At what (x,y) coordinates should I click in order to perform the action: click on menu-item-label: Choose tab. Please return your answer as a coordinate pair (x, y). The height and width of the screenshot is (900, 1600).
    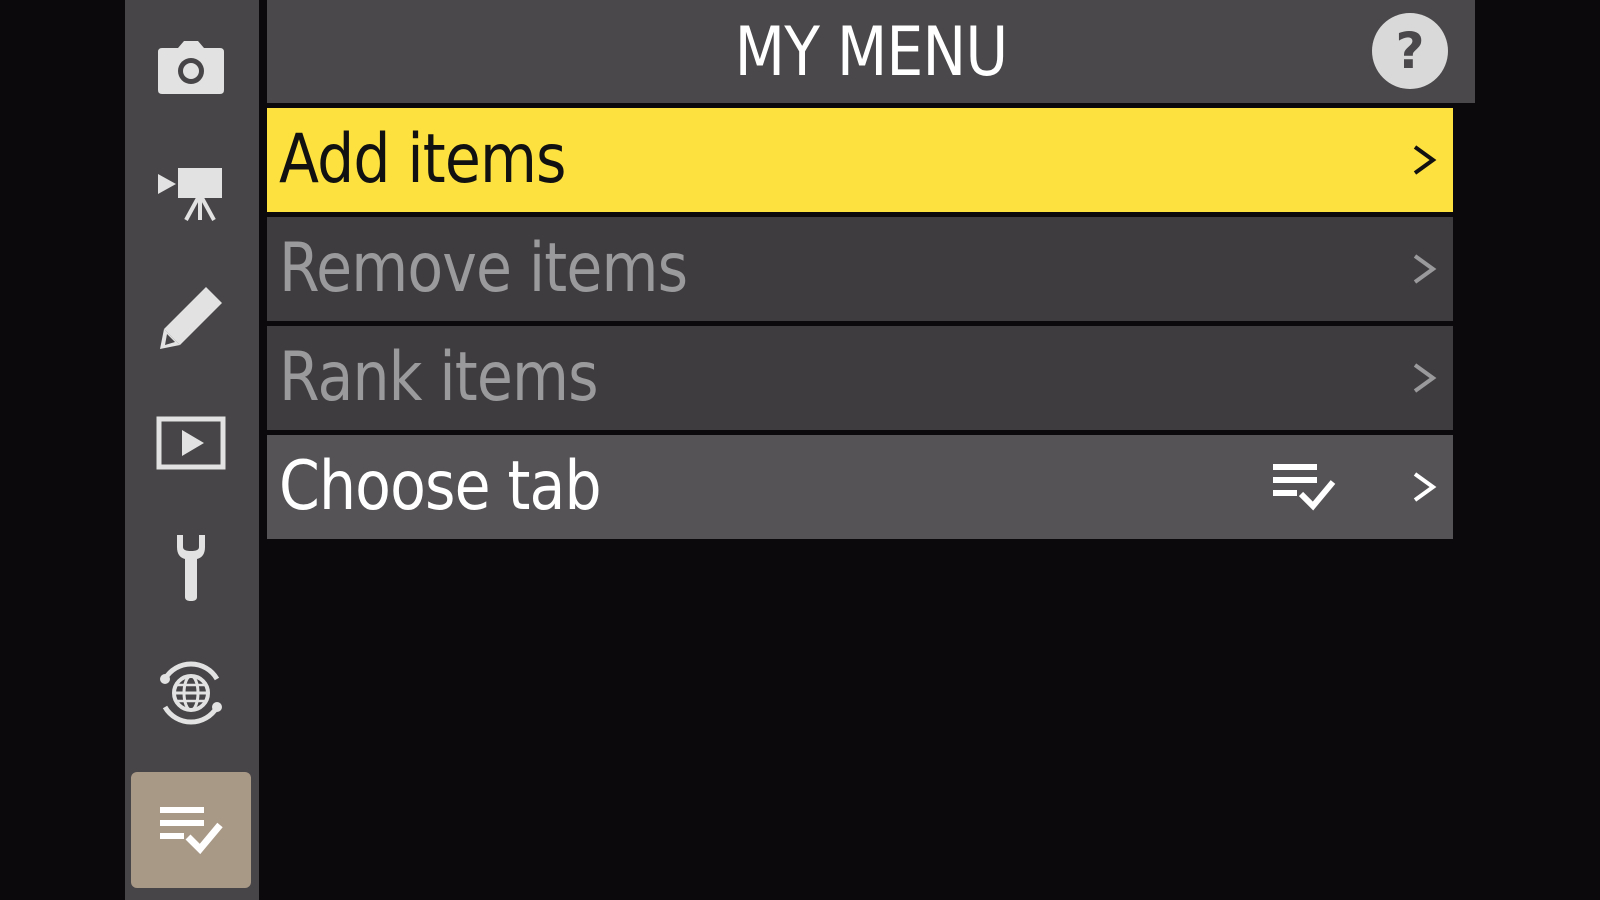
    Looking at the image, I should click on (440, 486).